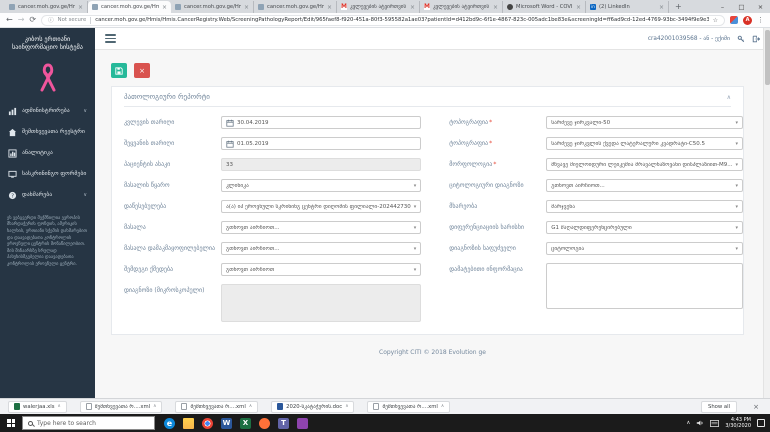 The width and height of the screenshot is (770, 432). Describe the element at coordinates (47, 111) in the screenshot. I see `sidebar-item-administration: ადმინისტრირება ∨` at that location.